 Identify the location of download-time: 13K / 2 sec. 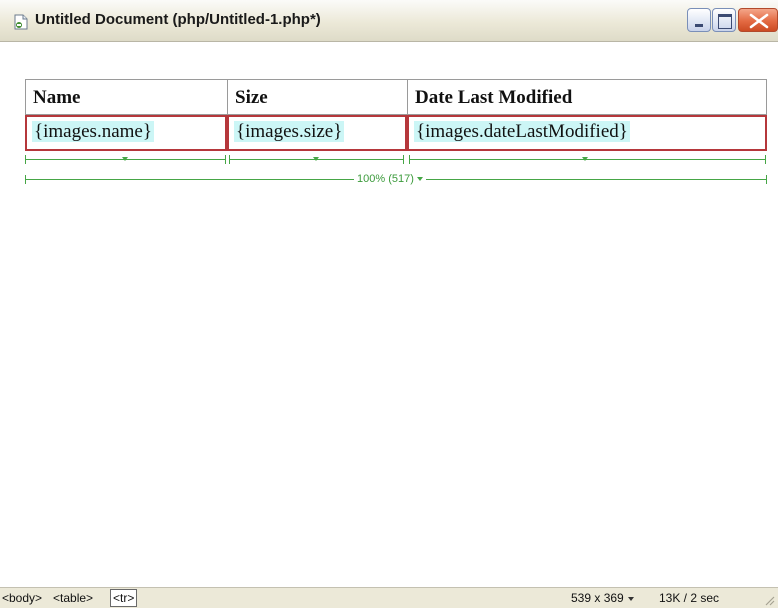
(689, 598).